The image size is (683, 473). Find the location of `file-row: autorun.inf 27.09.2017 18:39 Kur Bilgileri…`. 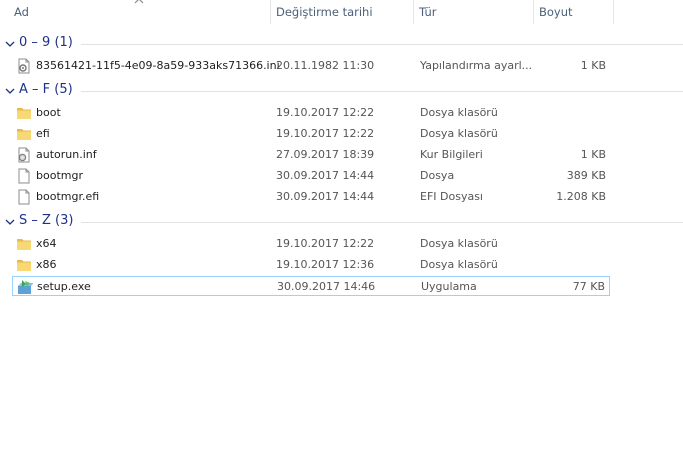

file-row: autorun.inf 27.09.2017 18:39 Kur Bilgileri… is located at coordinates (311, 155).